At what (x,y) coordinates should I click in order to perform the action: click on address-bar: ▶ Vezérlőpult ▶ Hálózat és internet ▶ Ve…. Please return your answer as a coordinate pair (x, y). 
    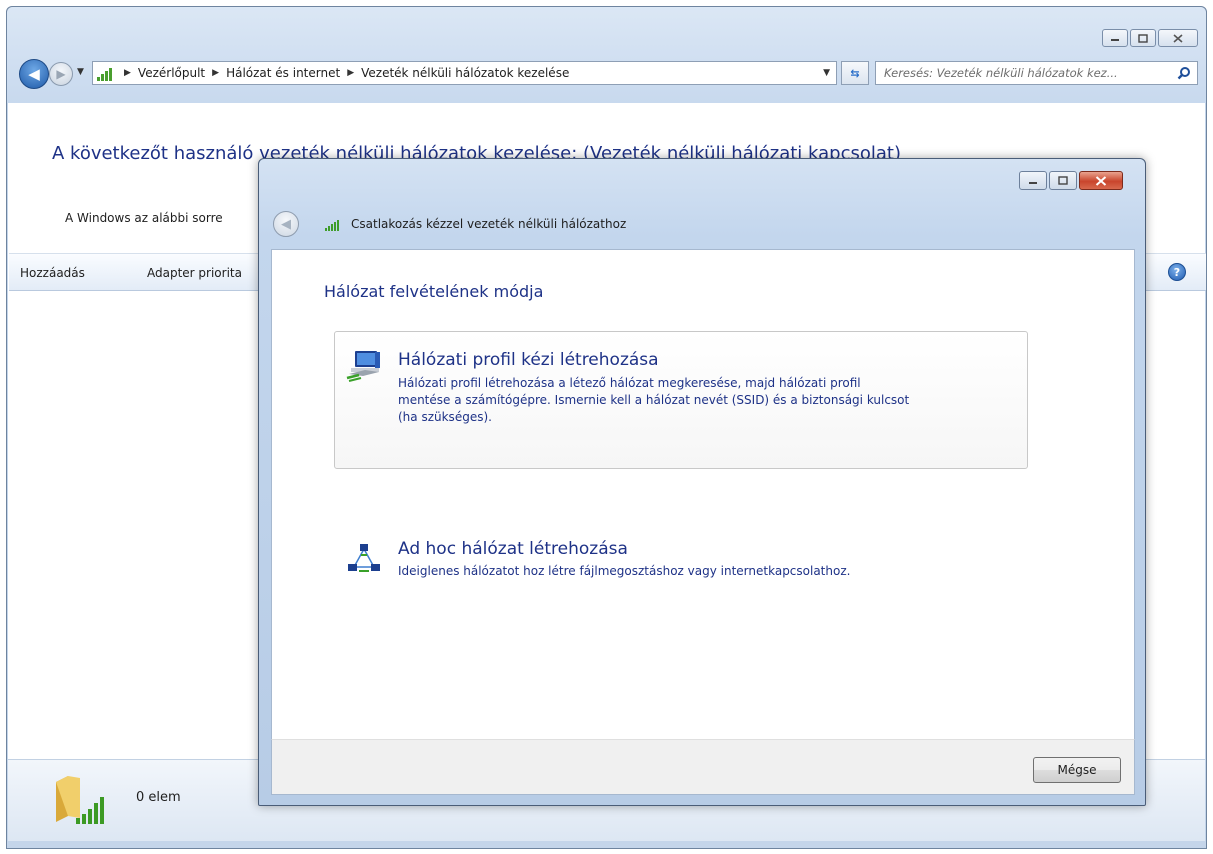
    Looking at the image, I should click on (464, 73).